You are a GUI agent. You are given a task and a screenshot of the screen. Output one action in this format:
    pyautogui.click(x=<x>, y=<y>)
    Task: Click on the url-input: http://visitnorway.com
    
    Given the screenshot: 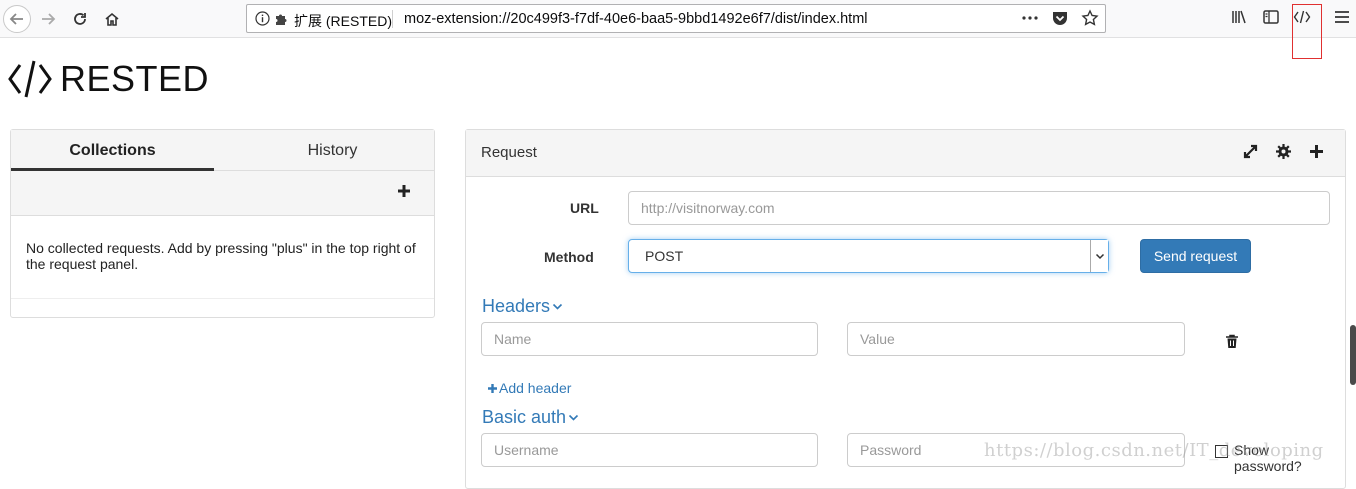 What is the action you would take?
    pyautogui.click(x=979, y=208)
    